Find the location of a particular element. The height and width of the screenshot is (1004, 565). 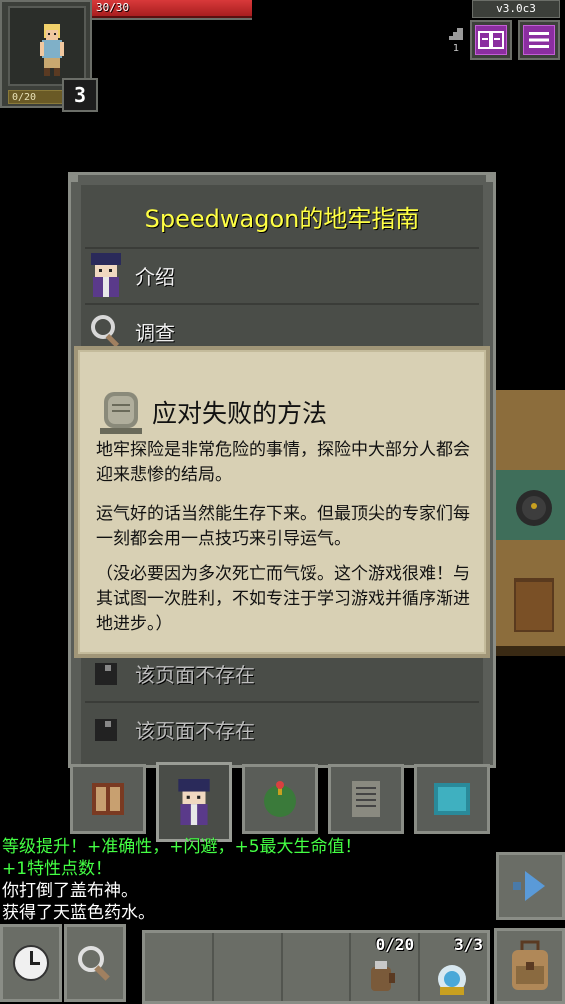

map-tab-icon is located at coordinates (452, 799).